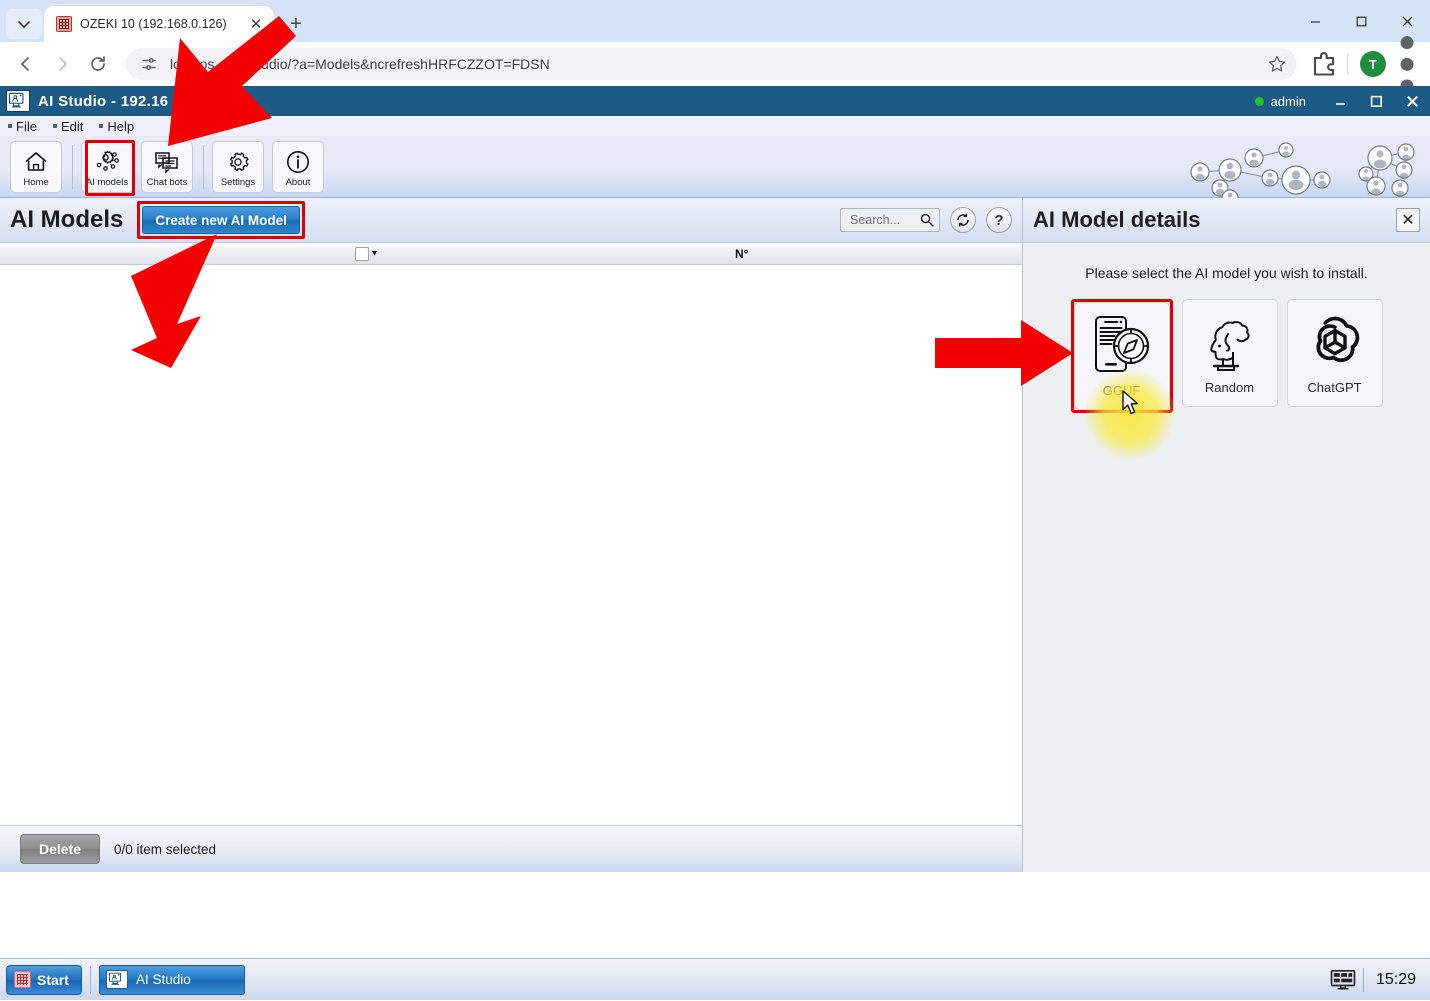 This screenshot has height=1001, width=1430. Describe the element at coordinates (1121, 344) in the screenshot. I see `gguf-phone-compass-icon` at that location.